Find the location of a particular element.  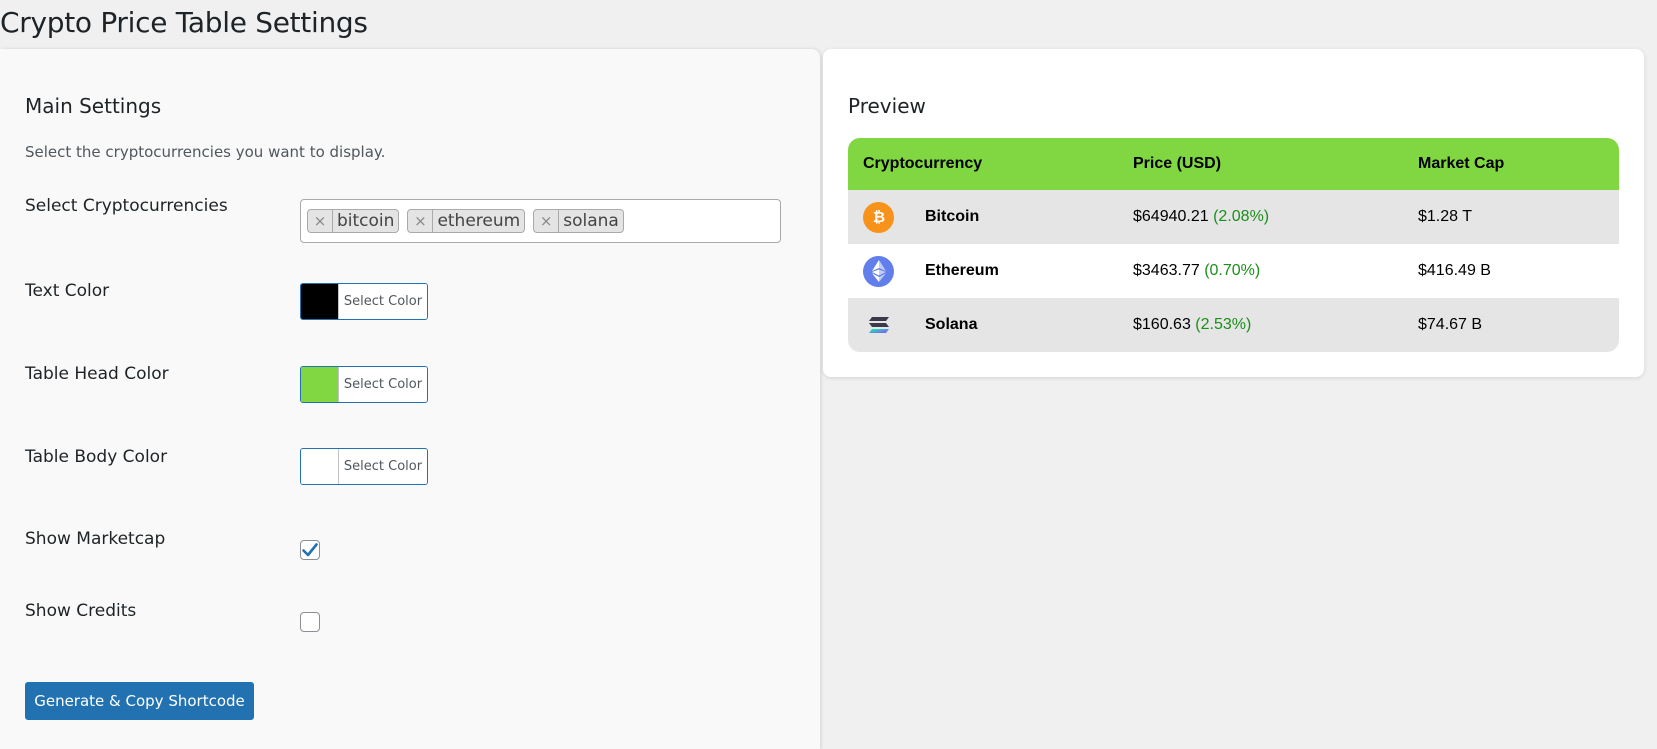

ethereum-icon is located at coordinates (878, 271).